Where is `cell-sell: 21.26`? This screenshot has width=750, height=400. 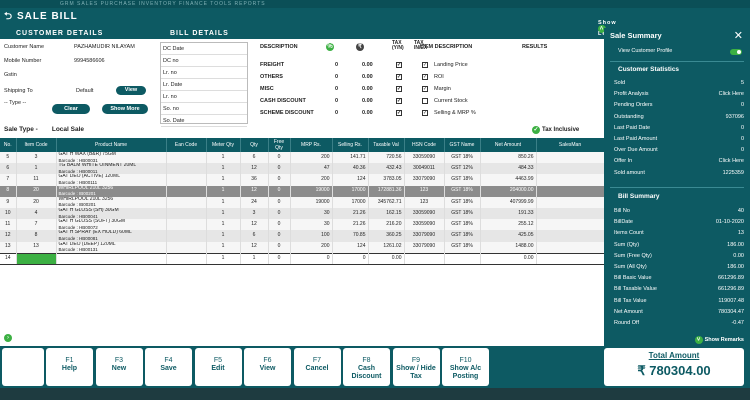
cell-sell: 21.26 is located at coordinates (350, 225).